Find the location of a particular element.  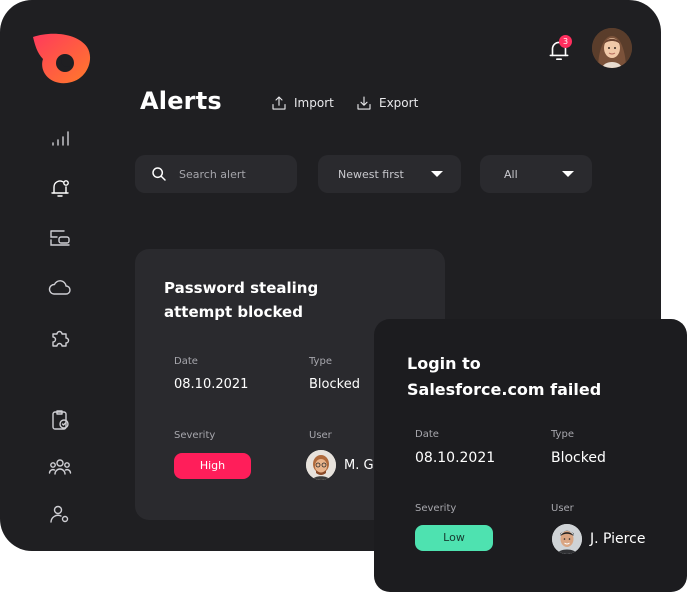

sidebar-item-team is located at coordinates (60, 467).